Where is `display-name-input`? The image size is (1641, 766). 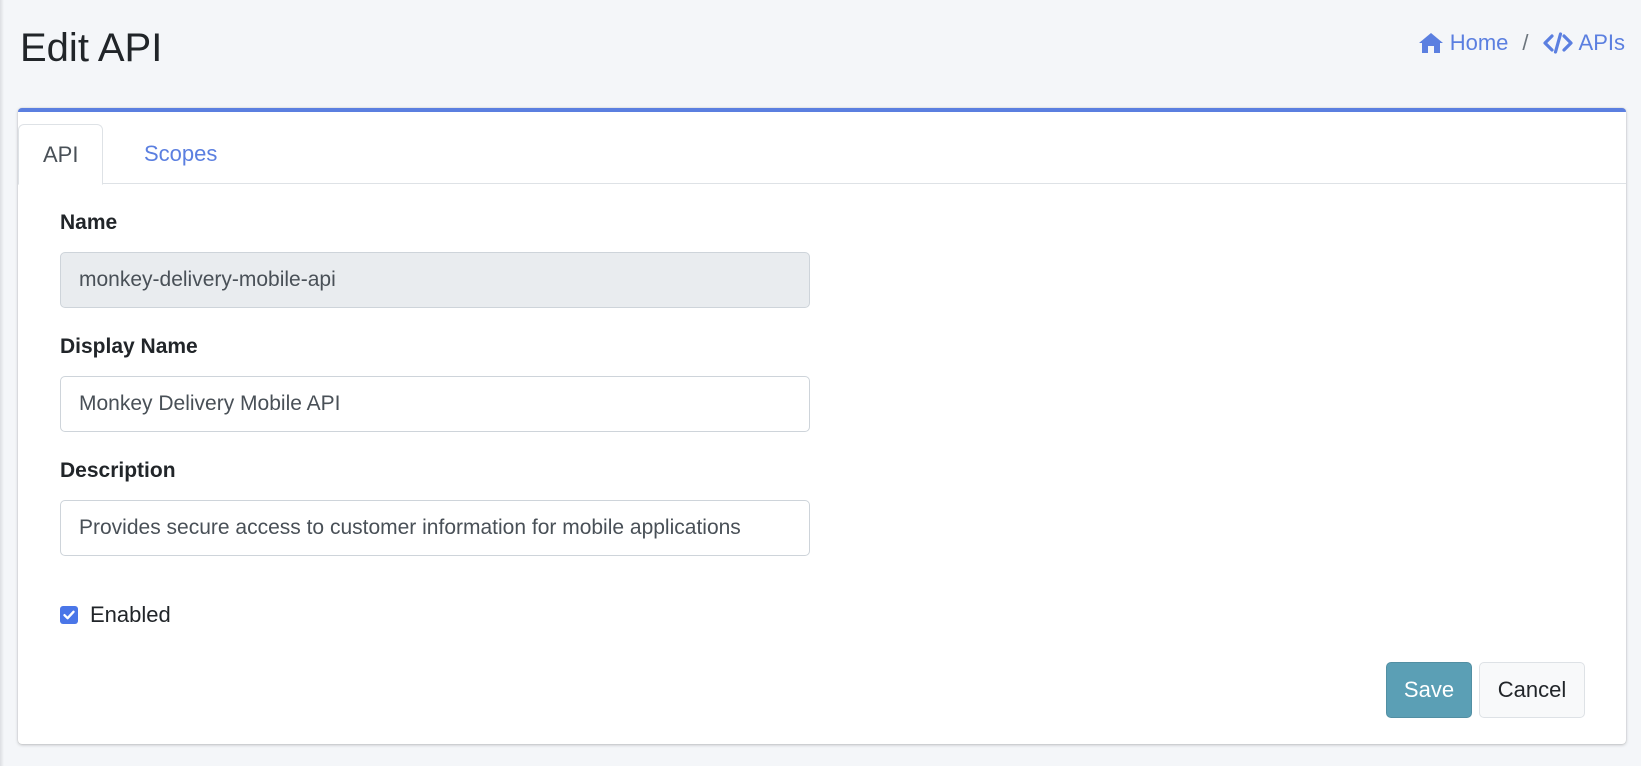
display-name-input is located at coordinates (435, 404).